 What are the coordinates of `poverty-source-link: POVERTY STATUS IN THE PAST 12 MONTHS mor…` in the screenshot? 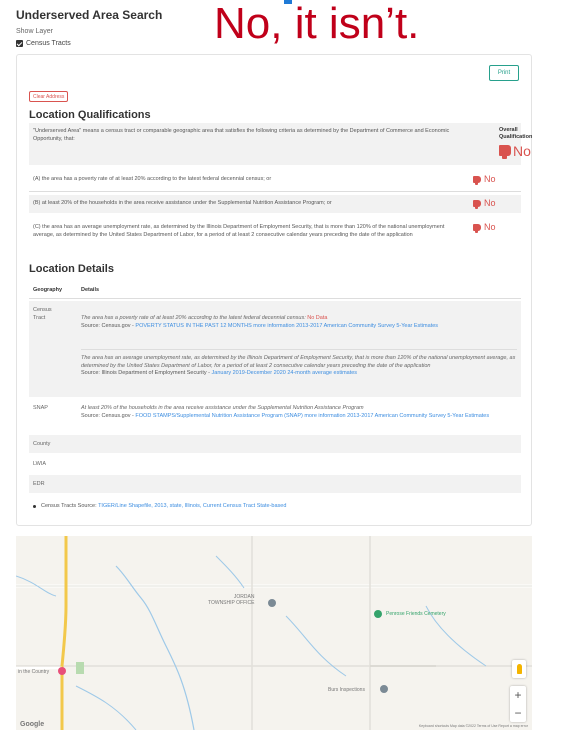 It's located at (286, 326).